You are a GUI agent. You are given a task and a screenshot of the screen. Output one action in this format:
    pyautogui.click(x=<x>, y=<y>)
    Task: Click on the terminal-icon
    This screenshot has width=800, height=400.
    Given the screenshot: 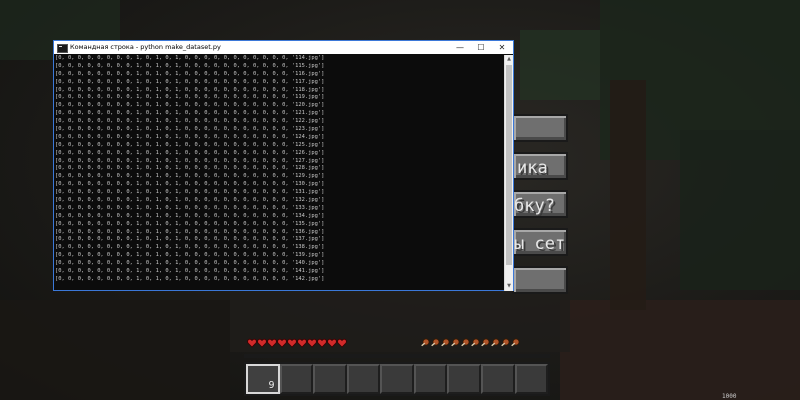 What is the action you would take?
    pyautogui.click(x=62, y=48)
    